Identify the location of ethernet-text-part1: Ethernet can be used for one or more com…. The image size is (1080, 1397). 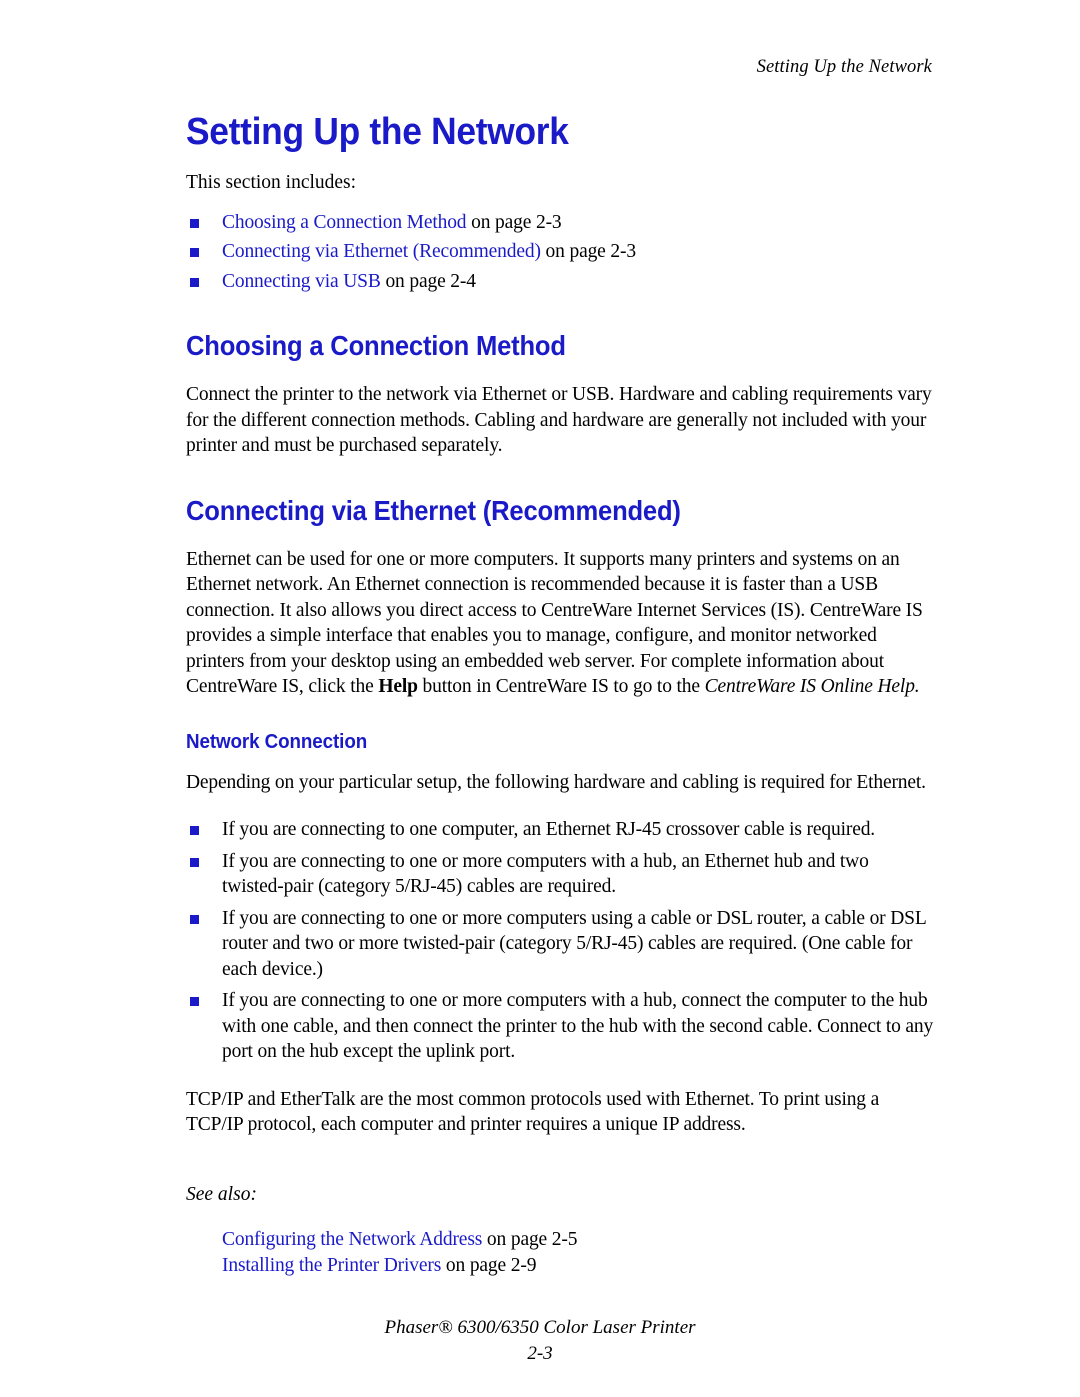
(554, 623).